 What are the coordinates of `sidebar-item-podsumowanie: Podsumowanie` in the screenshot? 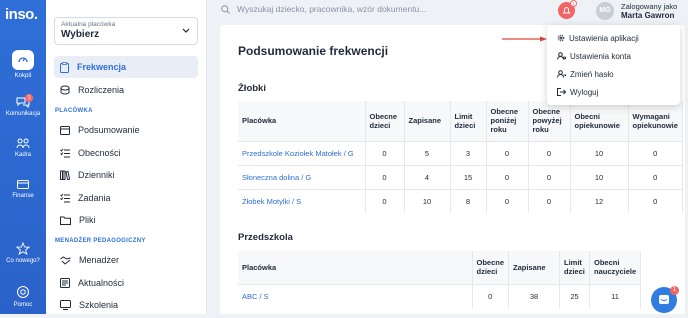 It's located at (126, 130).